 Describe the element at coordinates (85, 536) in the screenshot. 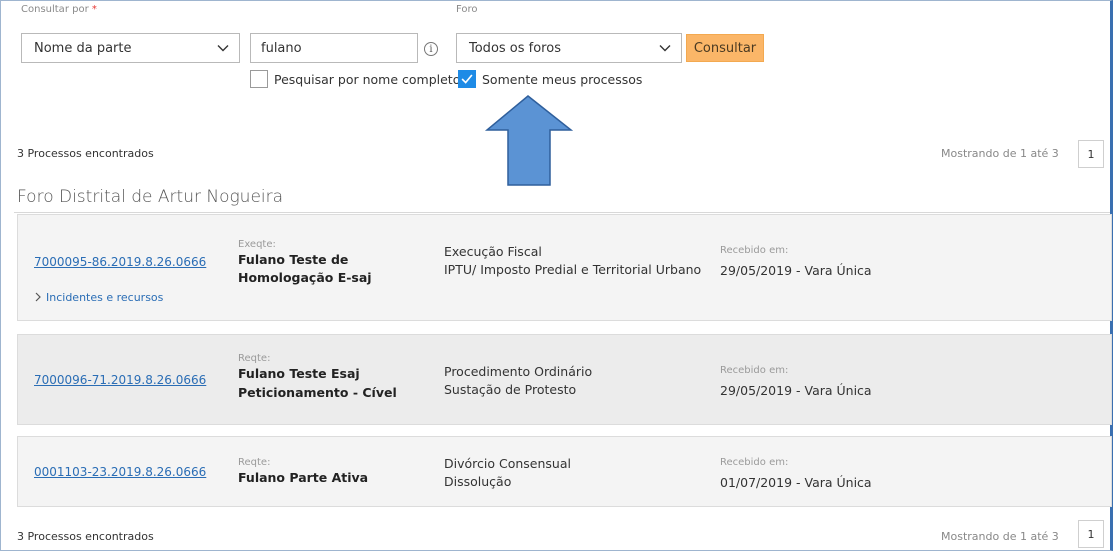

I see `results-count-footer: 3 Processos encontrados` at that location.